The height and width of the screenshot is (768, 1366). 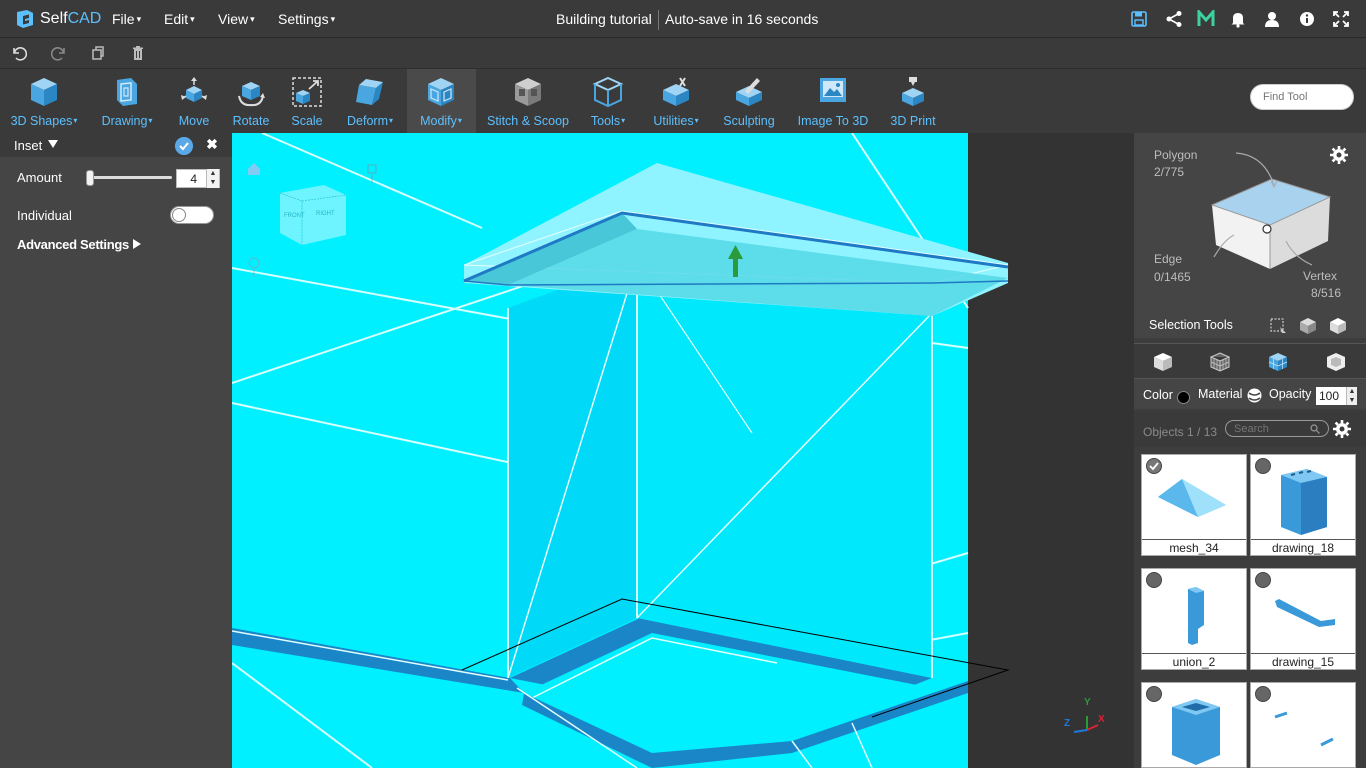 What do you see at coordinates (53, 144) in the screenshot?
I see `caret-down-icon` at bounding box center [53, 144].